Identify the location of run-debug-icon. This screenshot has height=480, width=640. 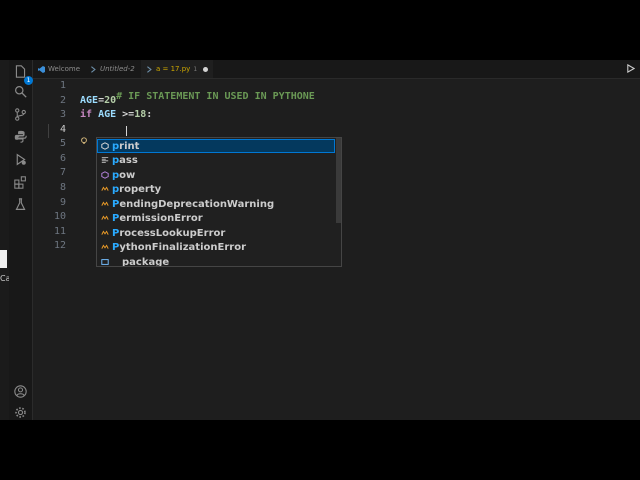
(20, 159).